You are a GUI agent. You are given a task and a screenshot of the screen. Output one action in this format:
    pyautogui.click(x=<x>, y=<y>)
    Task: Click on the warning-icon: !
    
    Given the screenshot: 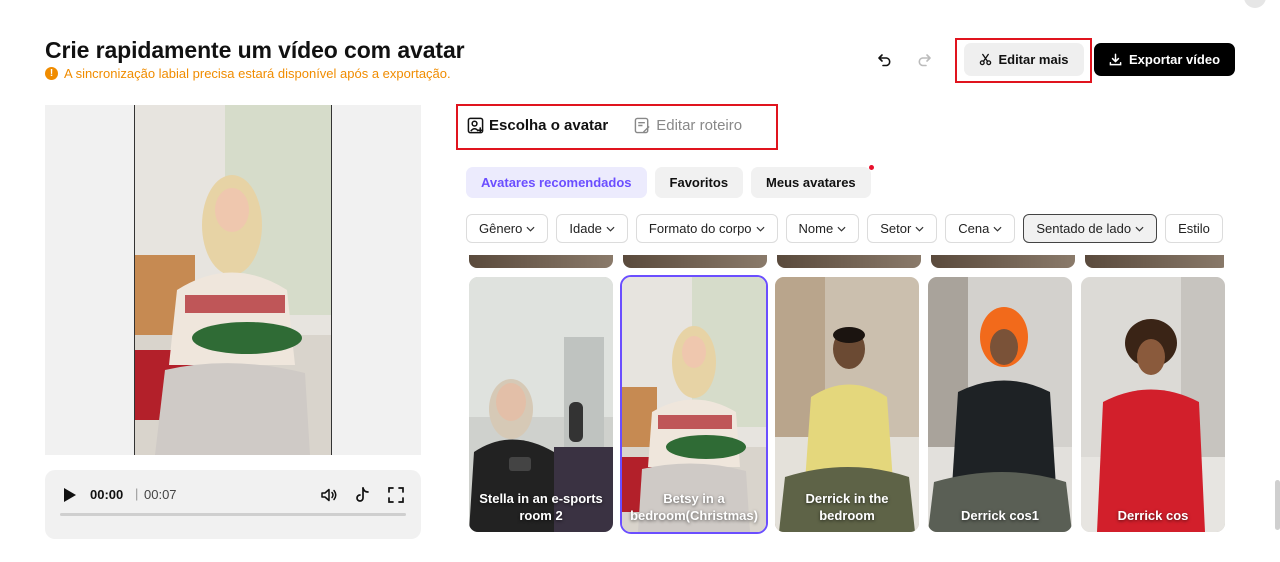 What is the action you would take?
    pyautogui.click(x=51, y=73)
    